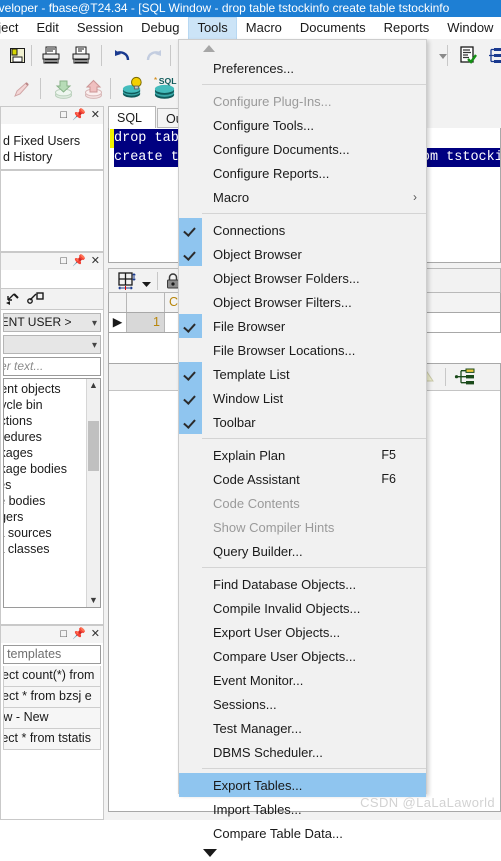 This screenshot has width=501, height=861. Describe the element at coordinates (17, 55) in the screenshot. I see `save-icon` at that location.